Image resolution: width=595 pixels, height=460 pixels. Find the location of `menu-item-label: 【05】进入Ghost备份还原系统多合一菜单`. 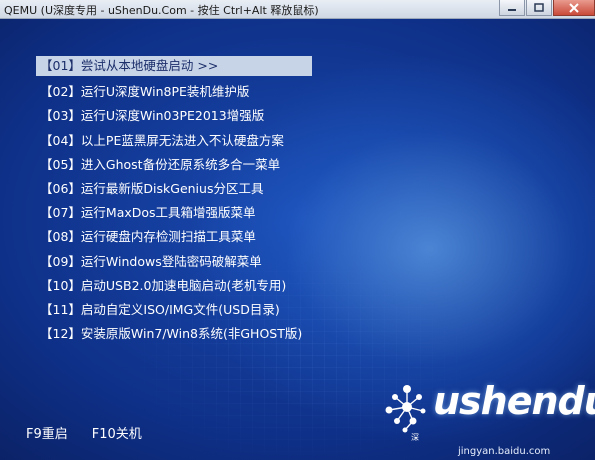

menu-item-label: 【05】进入Ghost备份还原系统多合一菜单 is located at coordinates (160, 164).